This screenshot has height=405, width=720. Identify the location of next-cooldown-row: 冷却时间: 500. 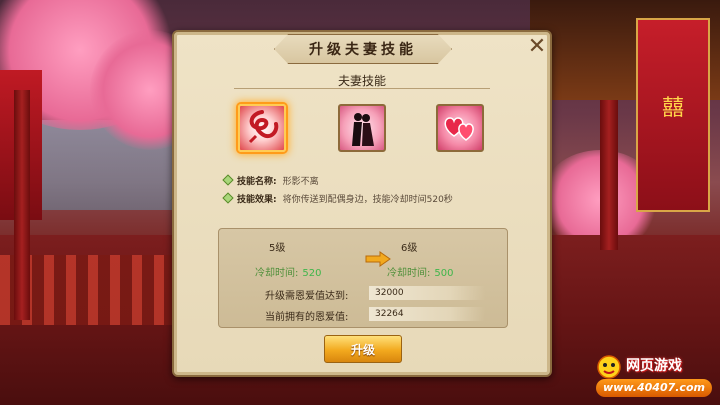
(420, 271).